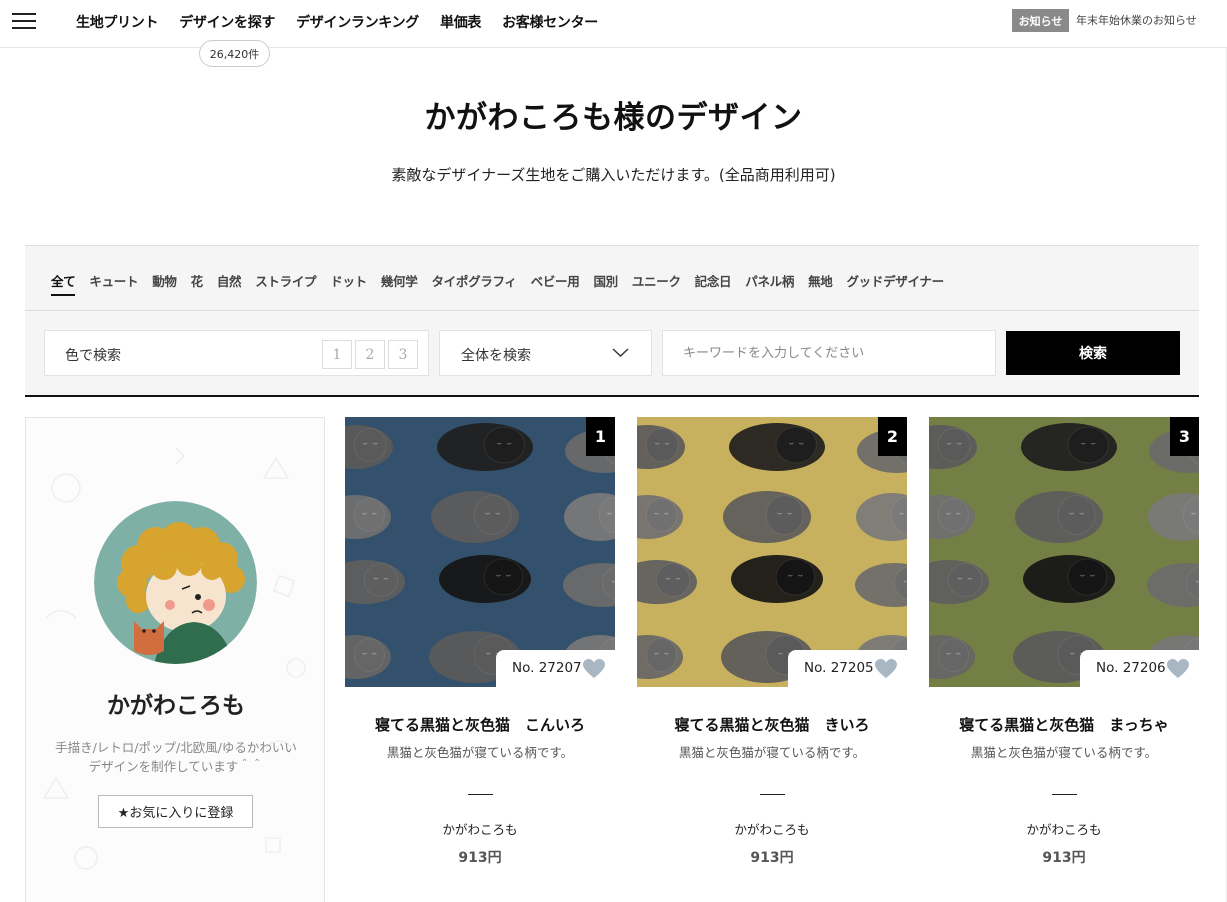 This screenshot has width=1227, height=902. I want to click on page-subtitle: 素敵なデザイナーズ生地をご購入いただけます。(全品商用利用可), so click(613, 175).